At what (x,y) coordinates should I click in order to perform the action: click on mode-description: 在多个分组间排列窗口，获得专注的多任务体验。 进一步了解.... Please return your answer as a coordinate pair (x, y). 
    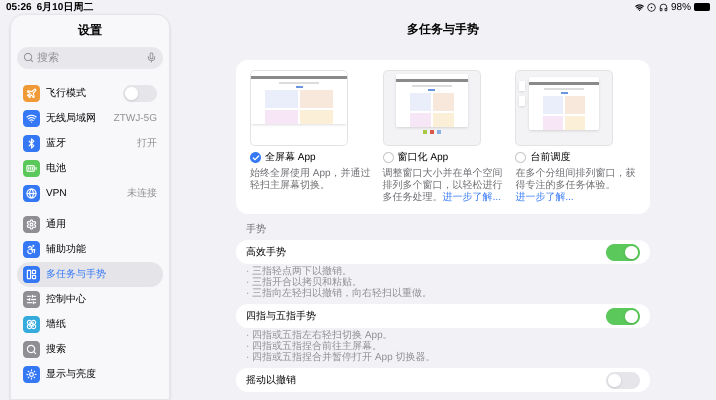
    Looking at the image, I should click on (575, 186).